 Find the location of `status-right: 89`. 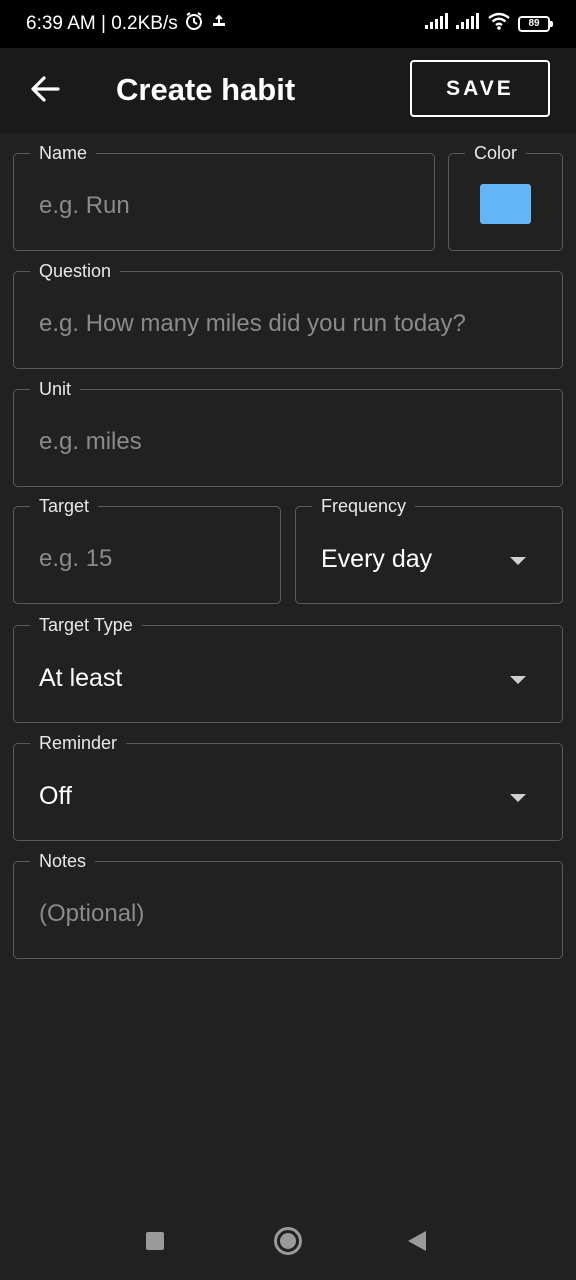

status-right: 89 is located at coordinates (489, 24).